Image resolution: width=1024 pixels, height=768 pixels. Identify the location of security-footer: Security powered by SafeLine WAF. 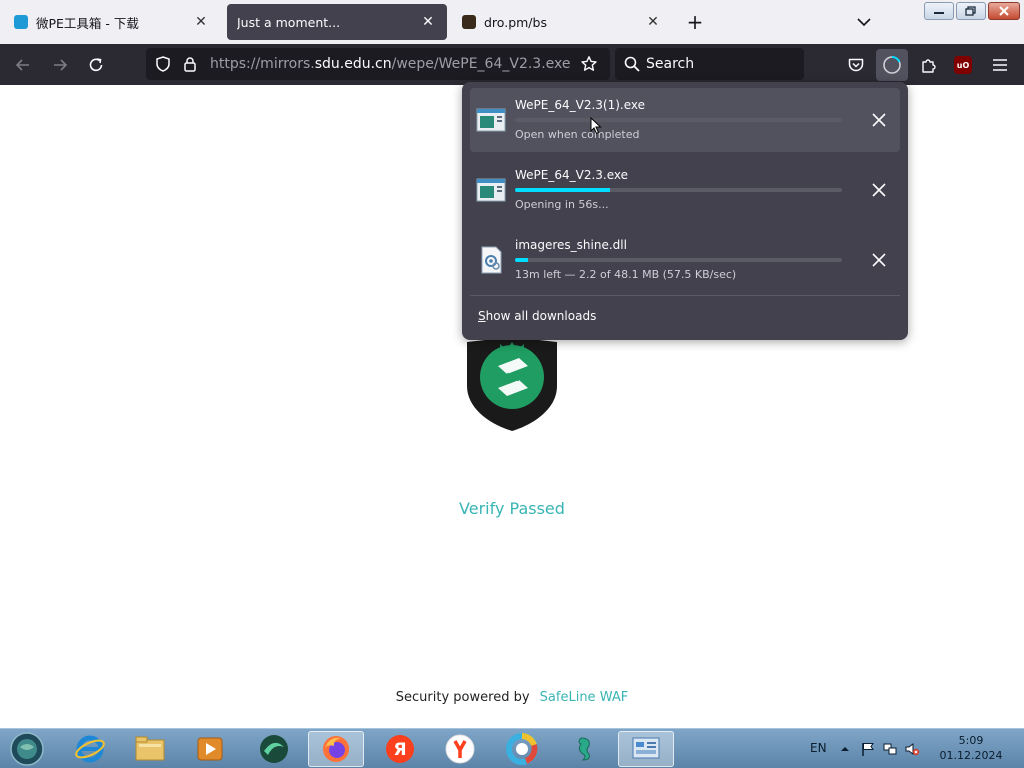
(512, 697).